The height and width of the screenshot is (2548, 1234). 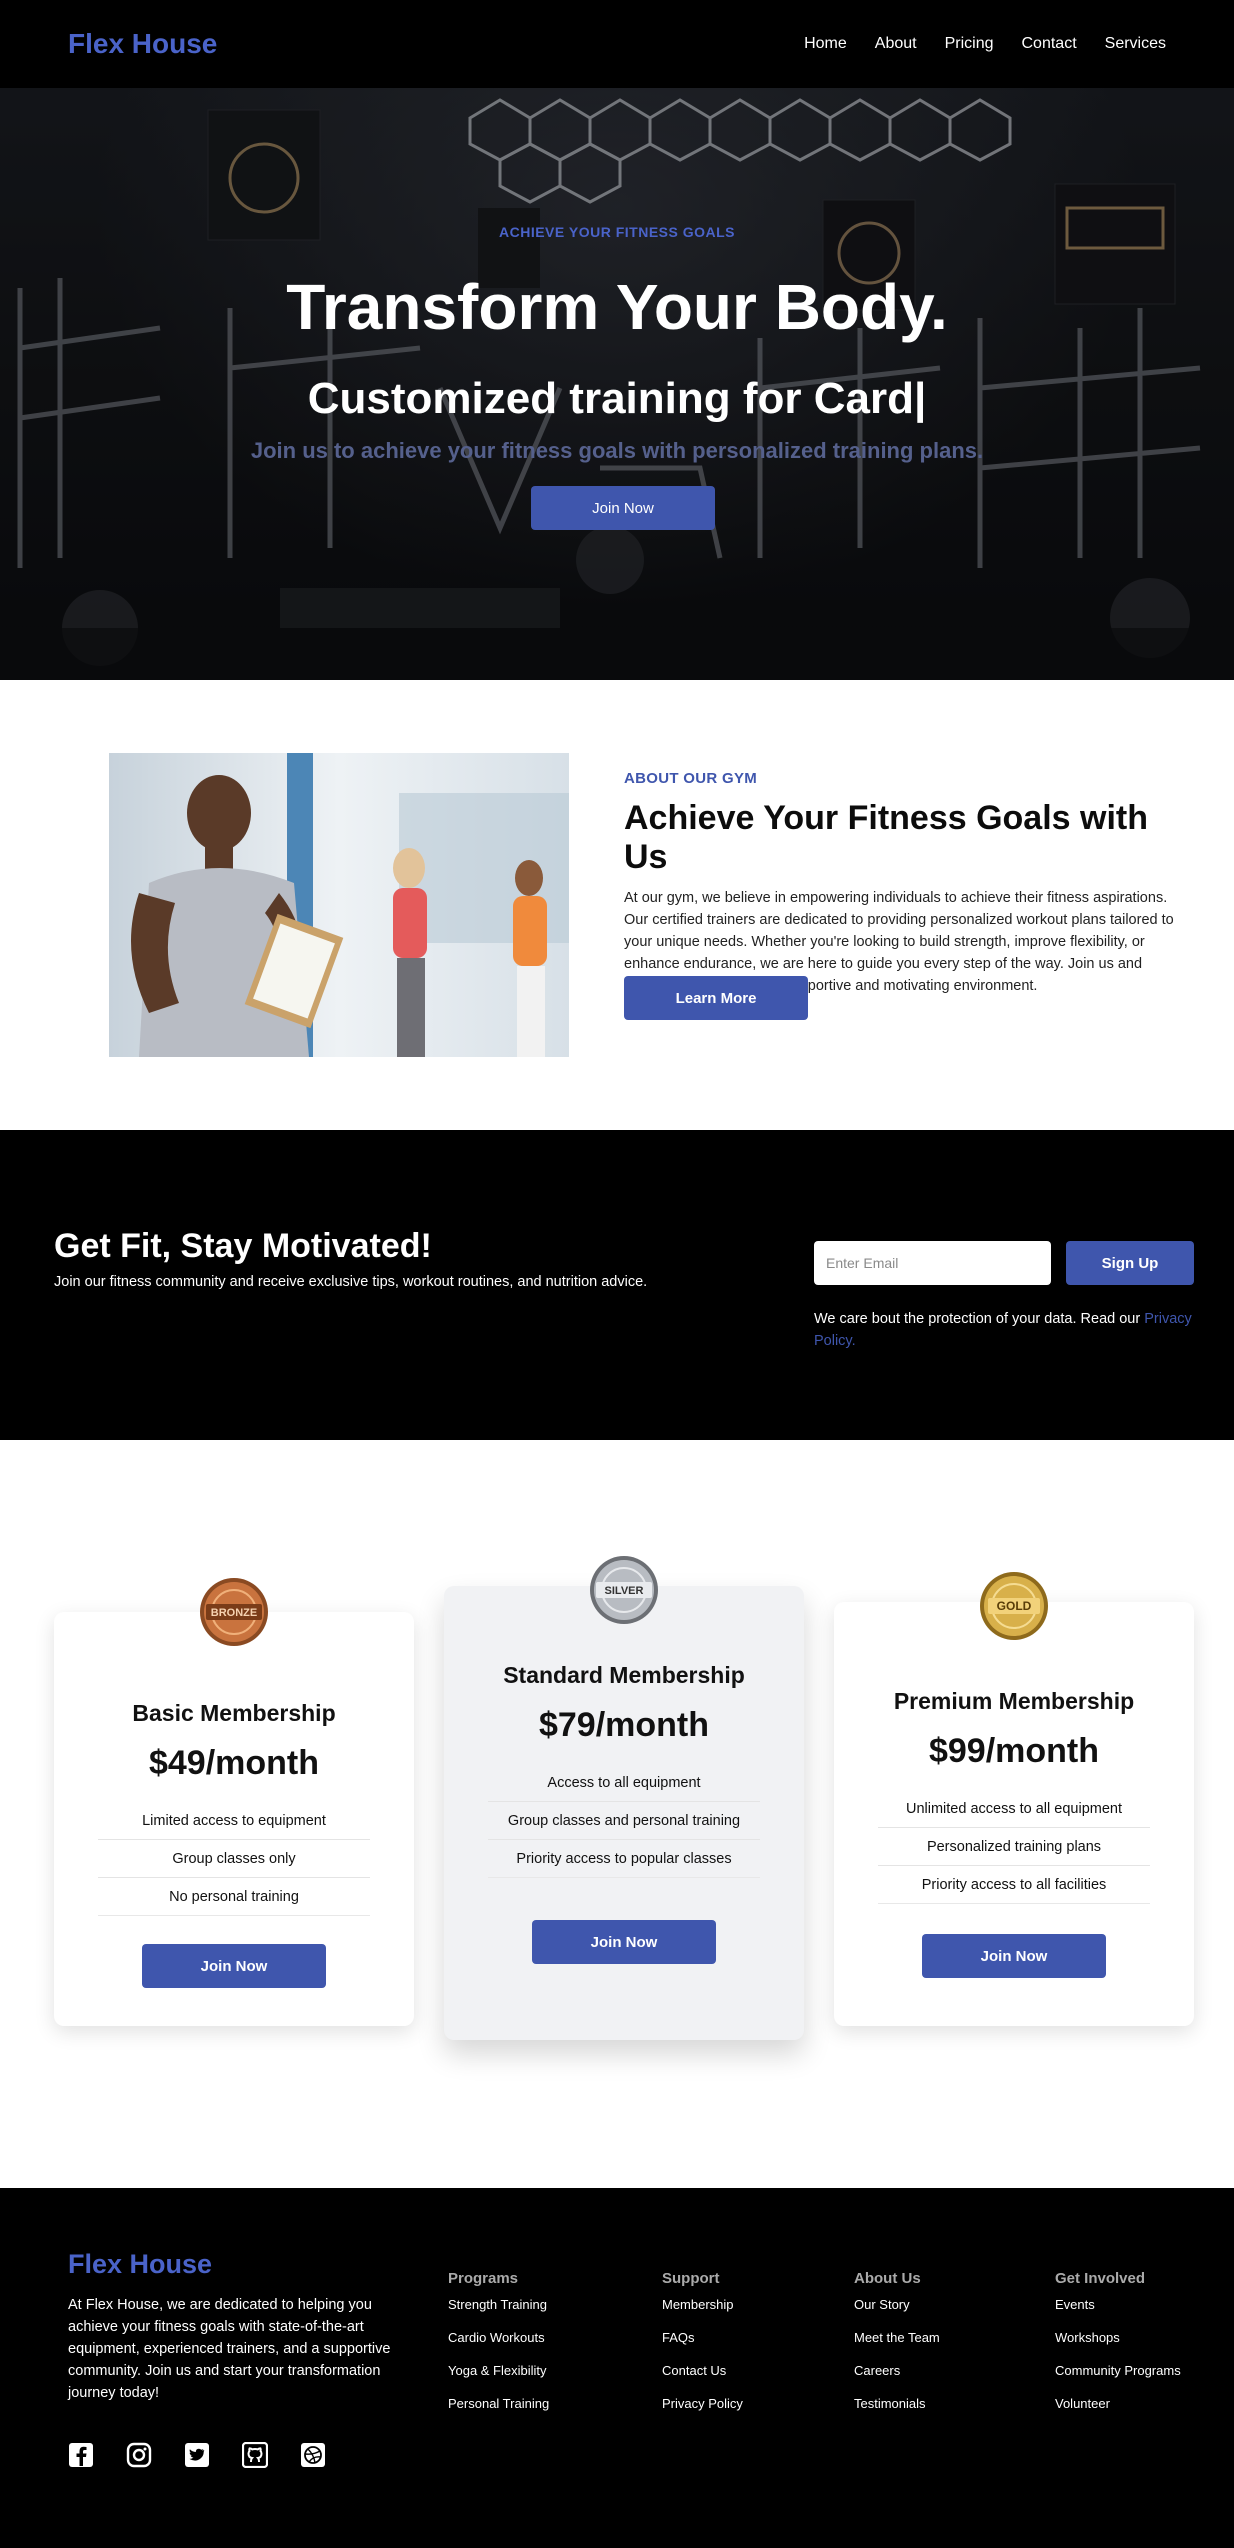 I want to click on footer-link: Volunteer, so click(x=1118, y=2410).